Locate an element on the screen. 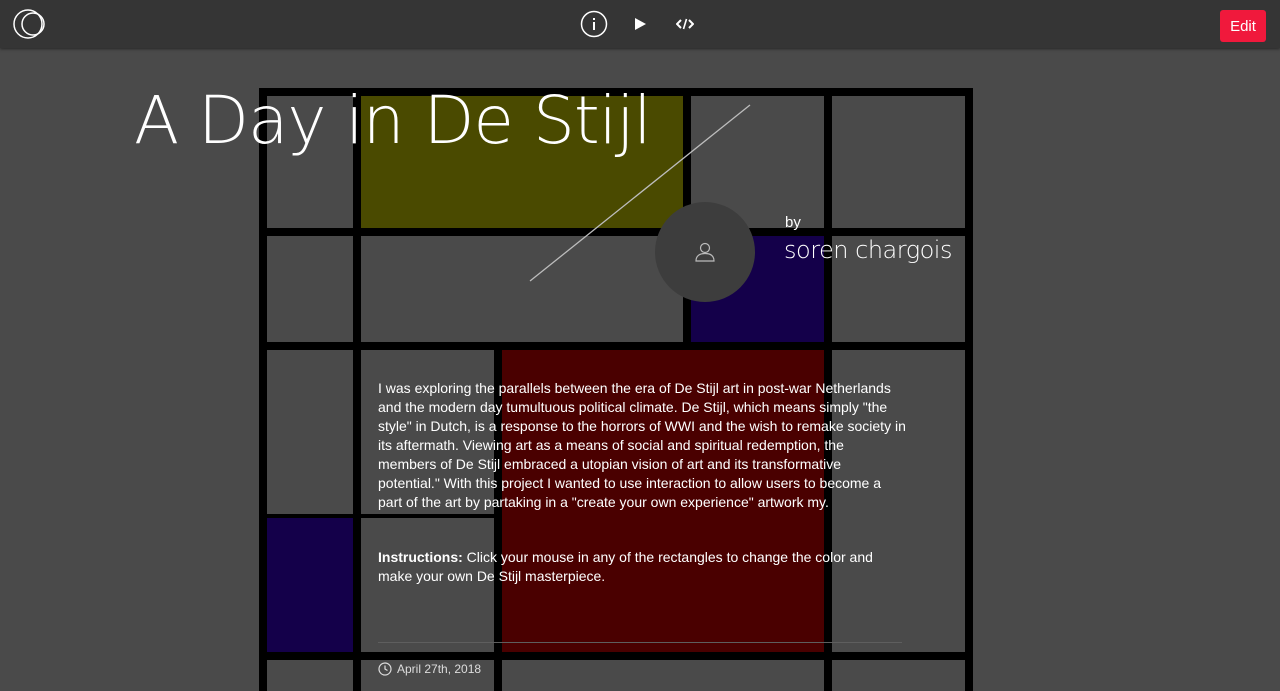 The width and height of the screenshot is (1280, 691). author-avatar is located at coordinates (705, 252).